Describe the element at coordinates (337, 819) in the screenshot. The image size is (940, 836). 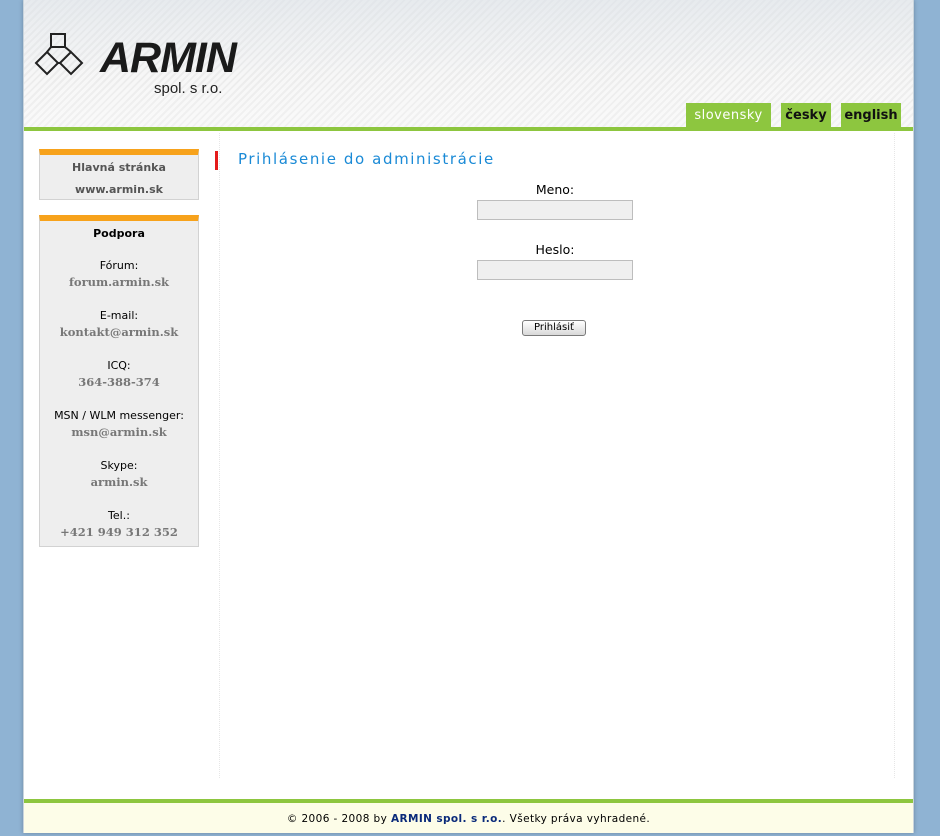
I see `footer-copyright-prefix: © 2006 - 2008 by` at that location.